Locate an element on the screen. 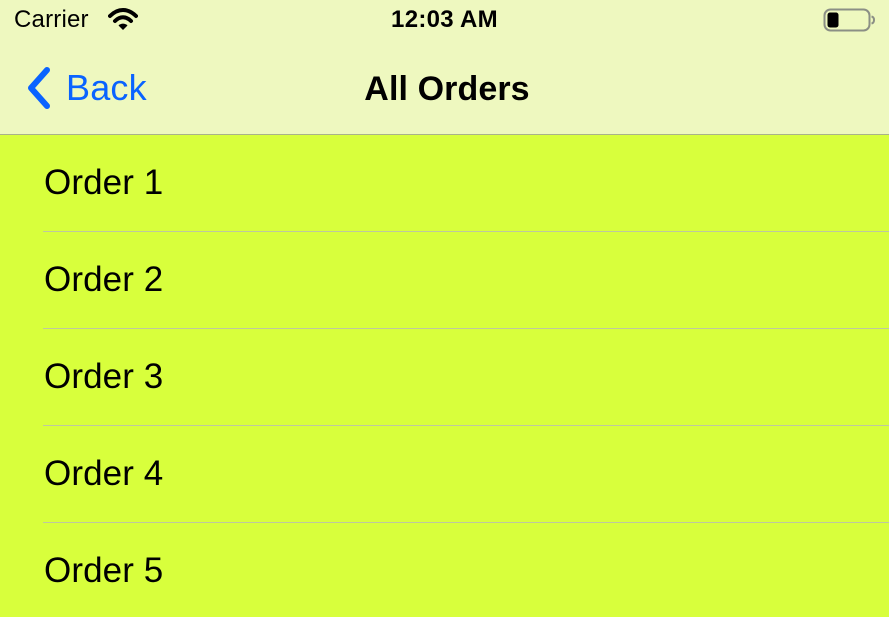 The height and width of the screenshot is (617, 889). order-label-5: Order 5 is located at coordinates (104, 570).